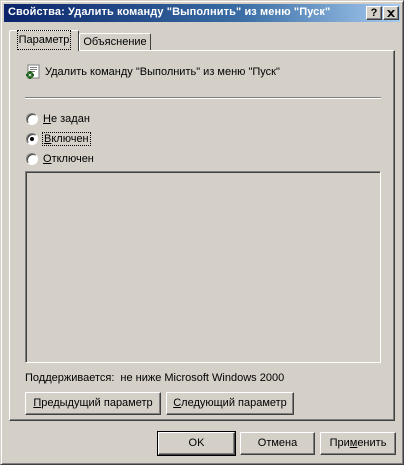  Describe the element at coordinates (374, 13) in the screenshot. I see `help-button: ?` at that location.